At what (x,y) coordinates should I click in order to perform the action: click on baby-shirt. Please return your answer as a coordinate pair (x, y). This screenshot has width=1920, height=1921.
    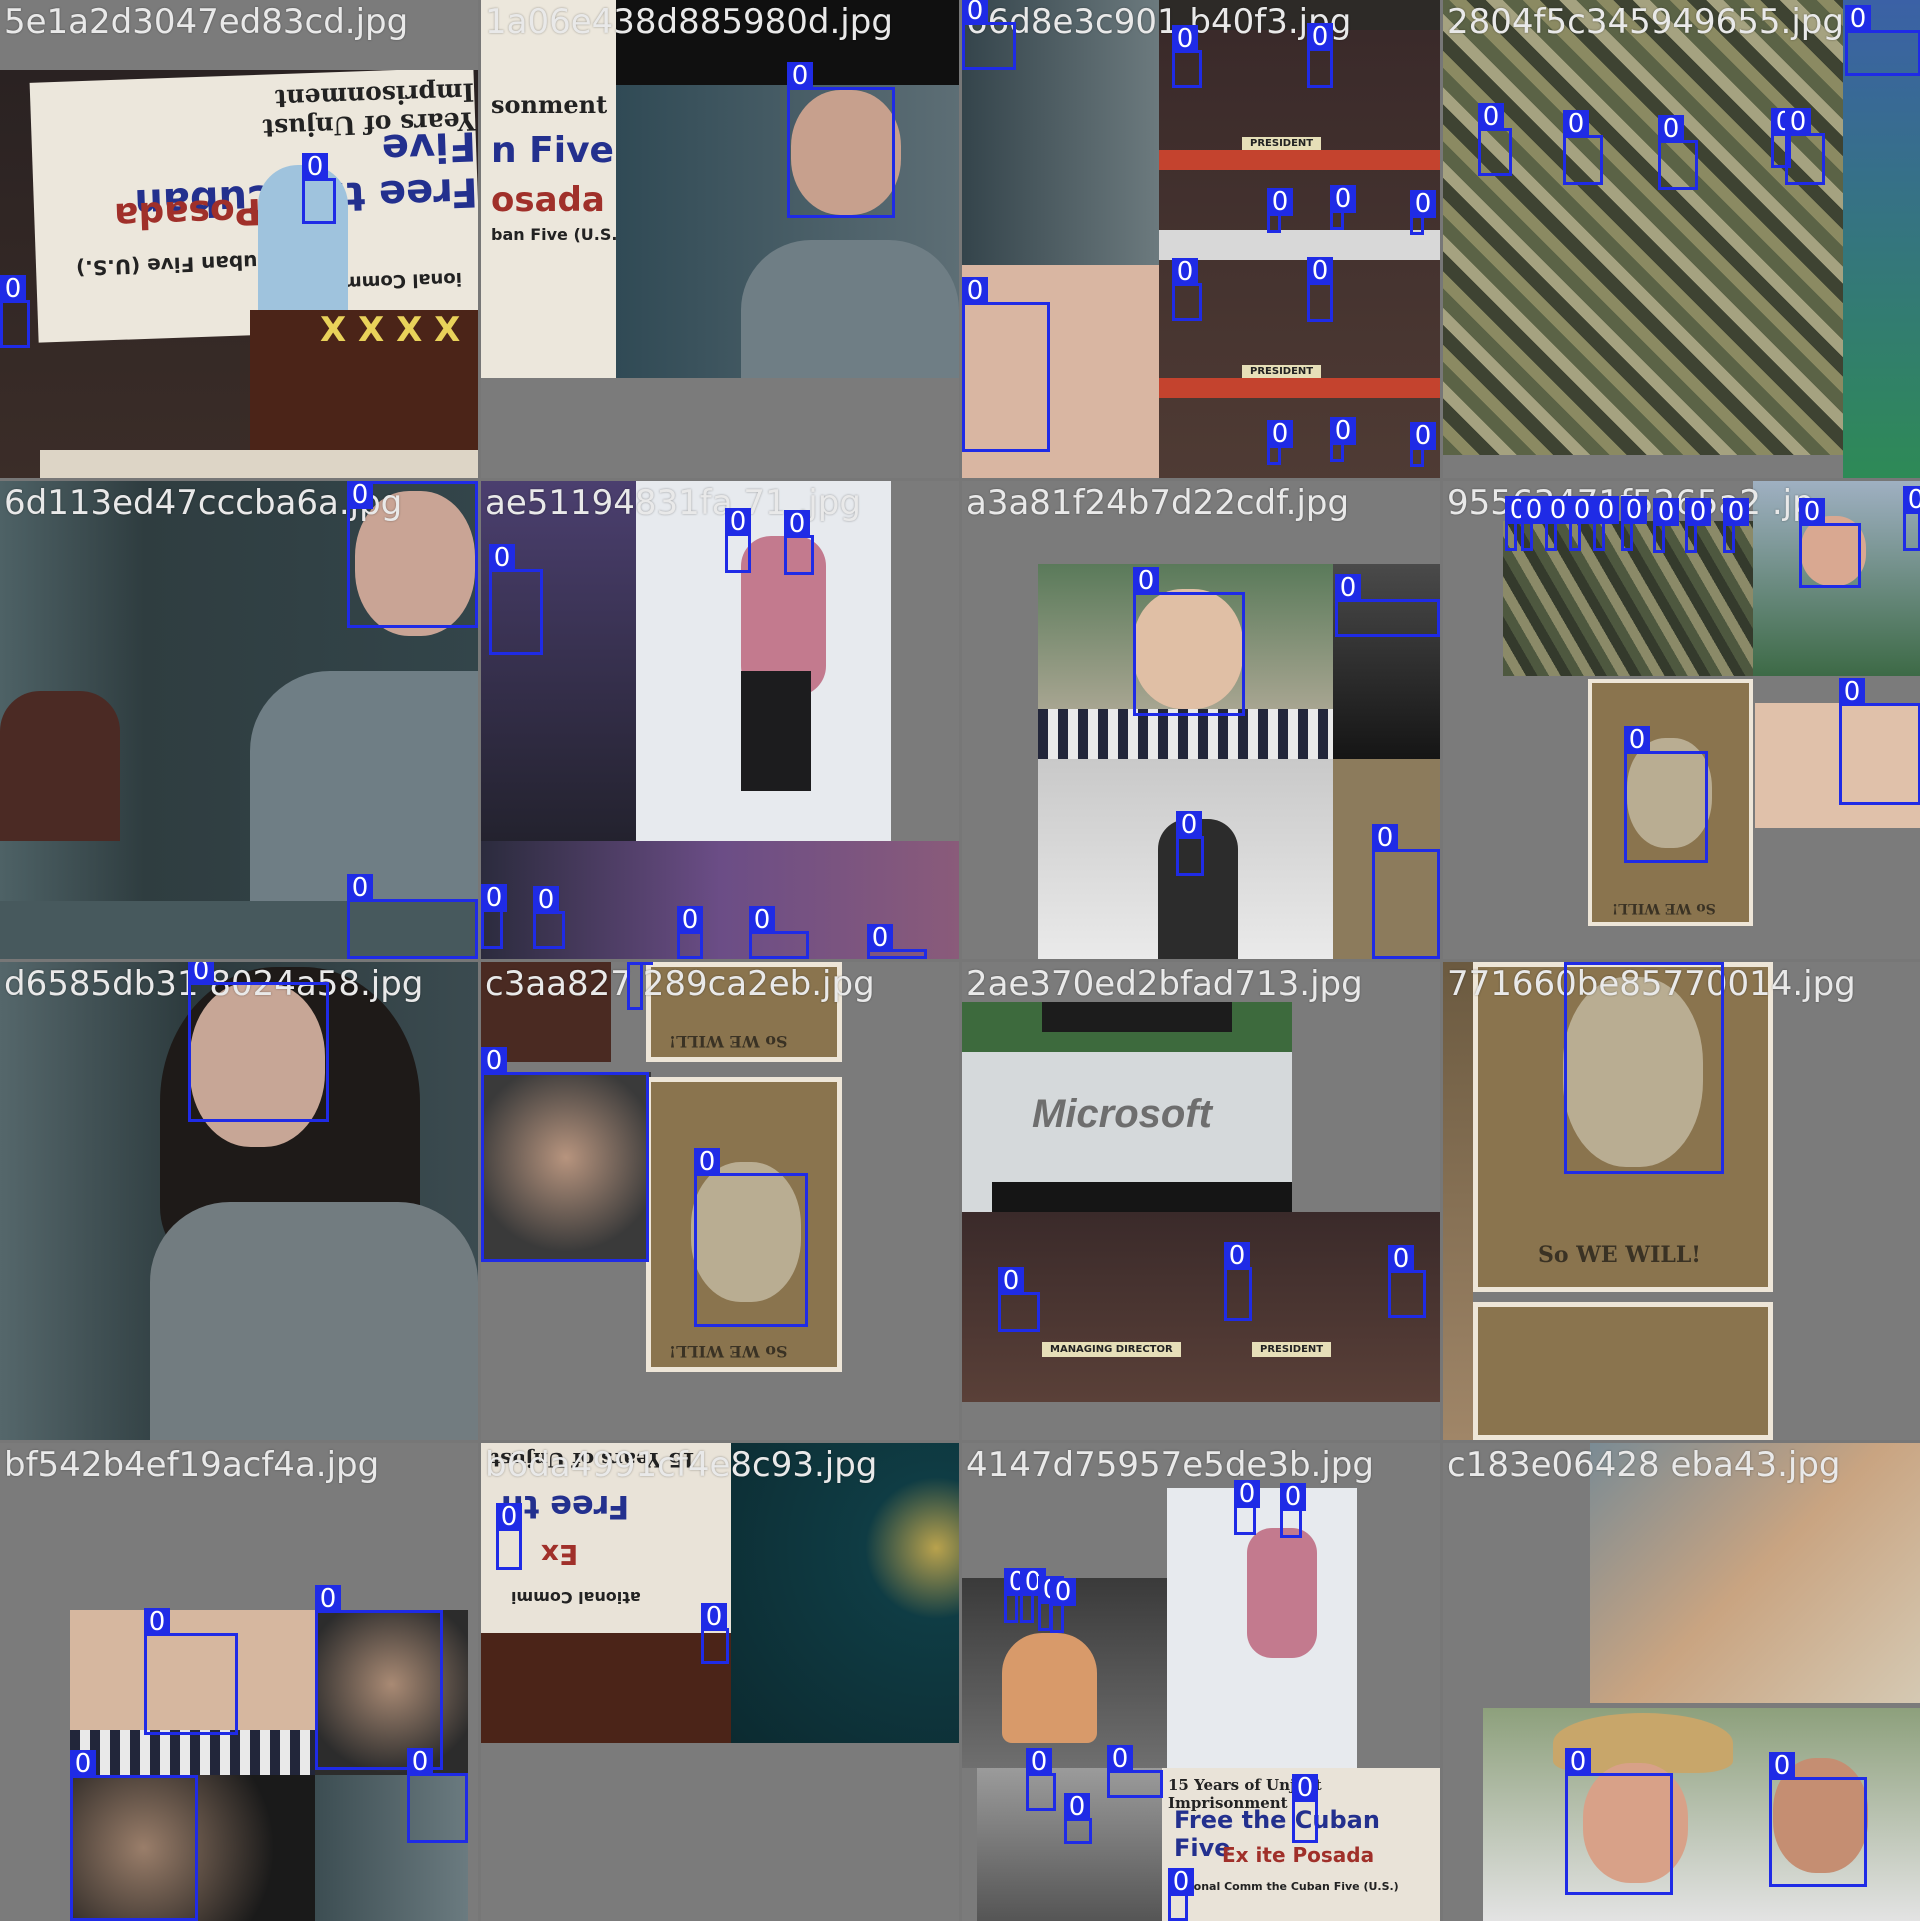
    Looking at the image, I should click on (192, 1752).